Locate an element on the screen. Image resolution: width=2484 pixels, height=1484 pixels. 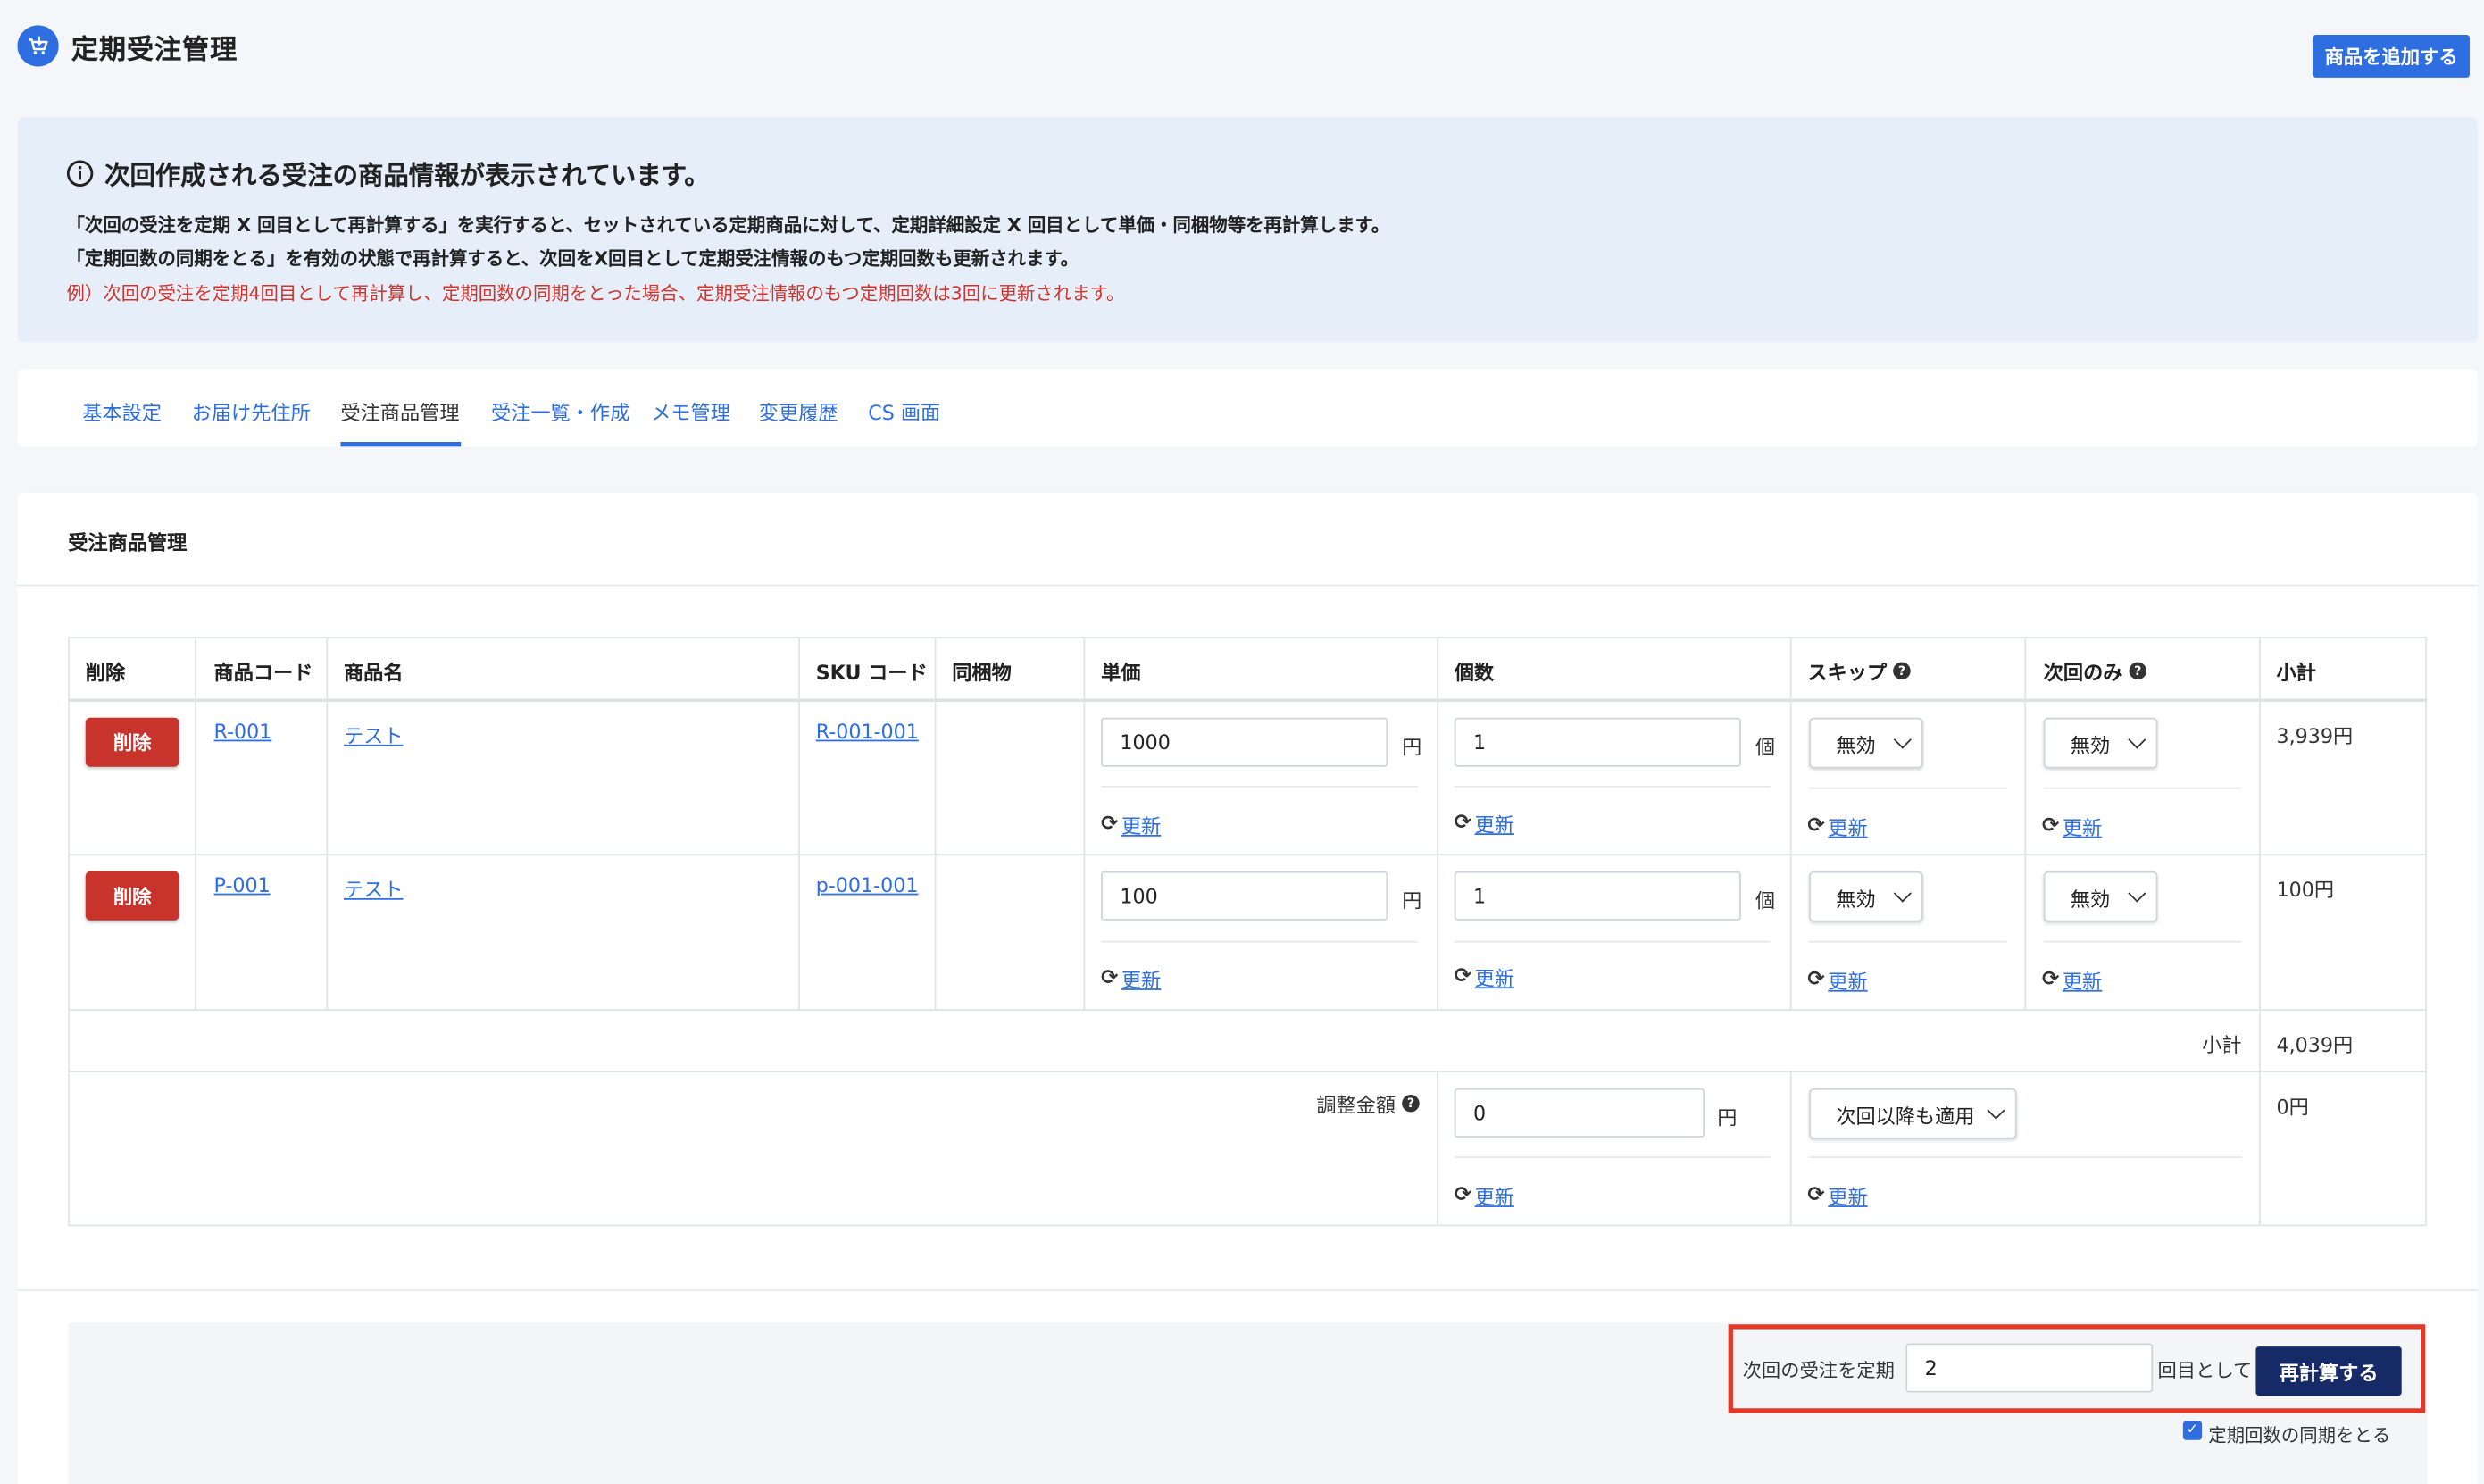
adjustment-amount-input: 0 is located at coordinates (1579, 1113).